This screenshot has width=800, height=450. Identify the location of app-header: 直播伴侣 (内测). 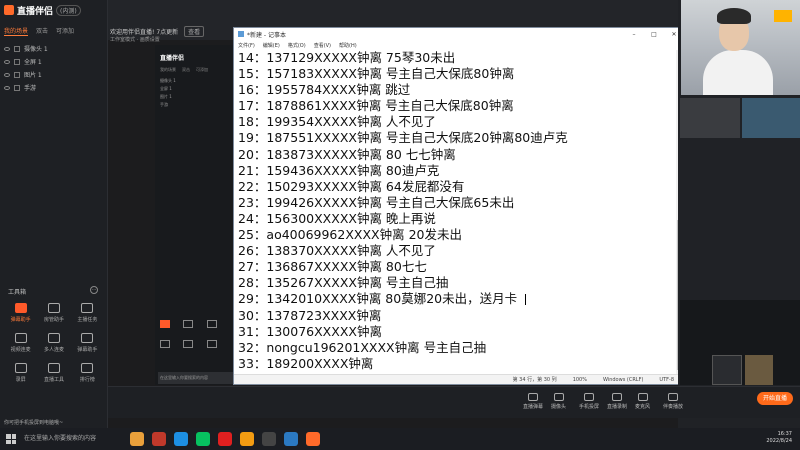
(53, 10).